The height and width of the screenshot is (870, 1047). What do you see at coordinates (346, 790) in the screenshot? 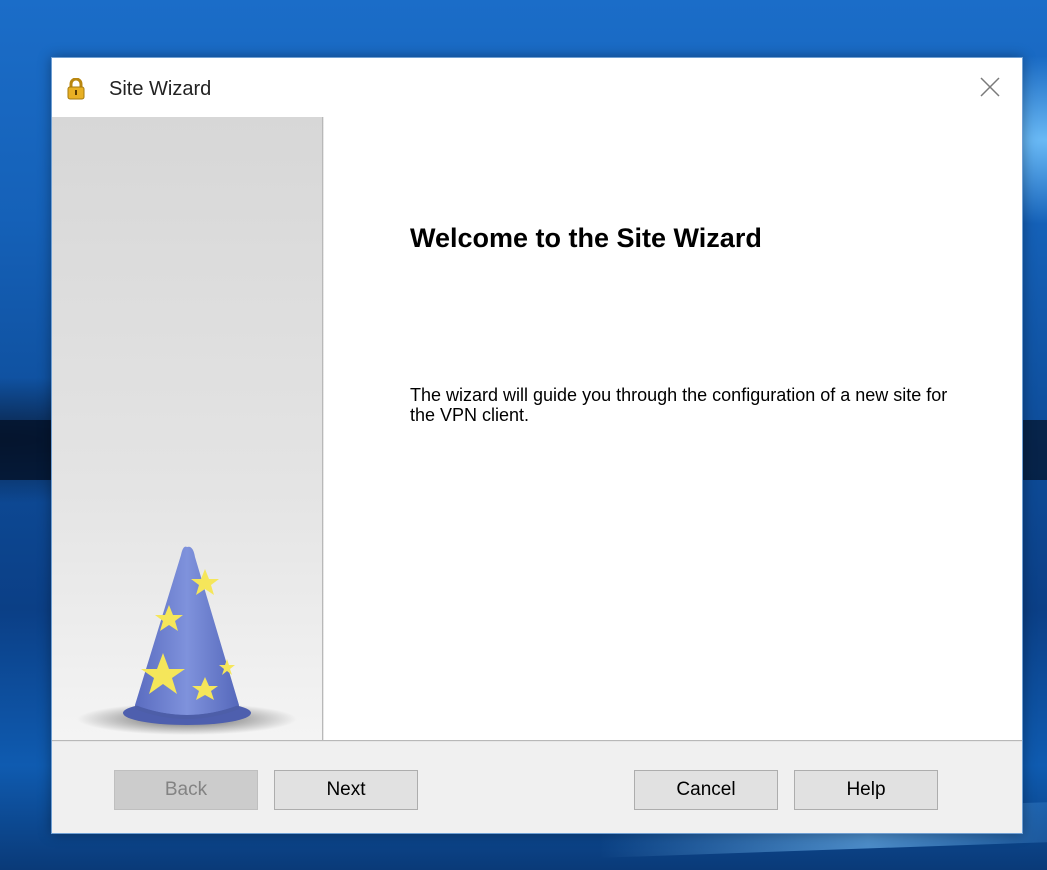
I see `next-button: Next` at bounding box center [346, 790].